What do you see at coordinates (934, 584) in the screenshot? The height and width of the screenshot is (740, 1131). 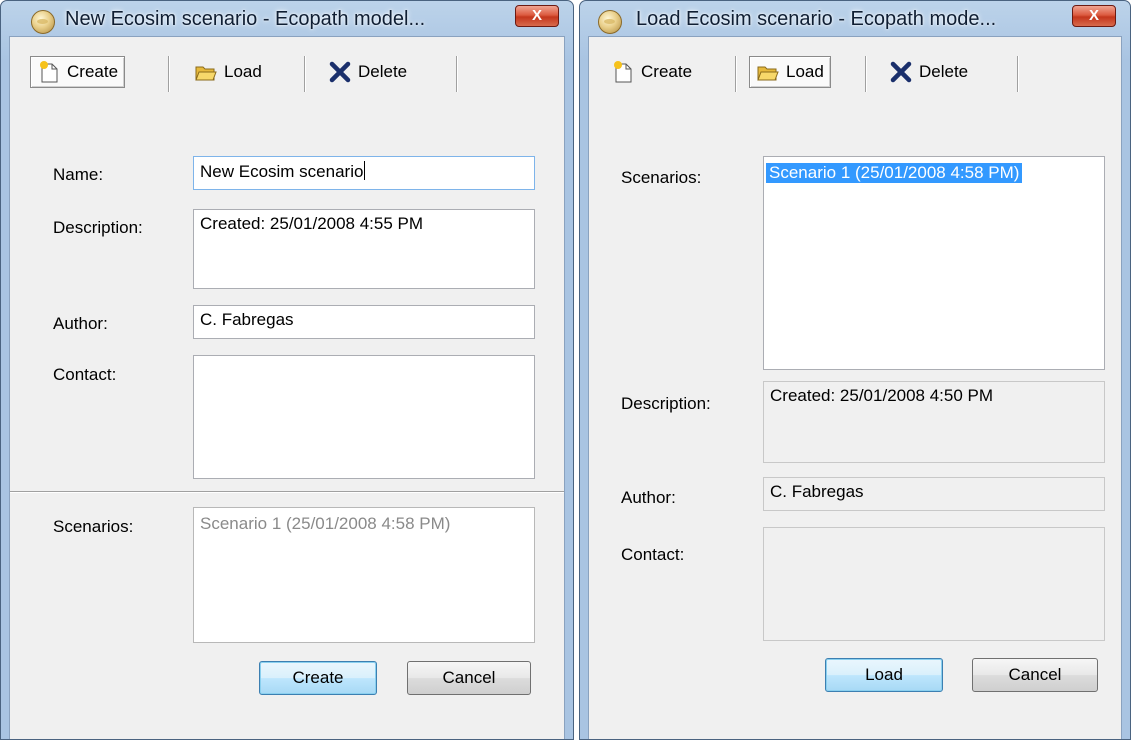 I see `contact-field` at bounding box center [934, 584].